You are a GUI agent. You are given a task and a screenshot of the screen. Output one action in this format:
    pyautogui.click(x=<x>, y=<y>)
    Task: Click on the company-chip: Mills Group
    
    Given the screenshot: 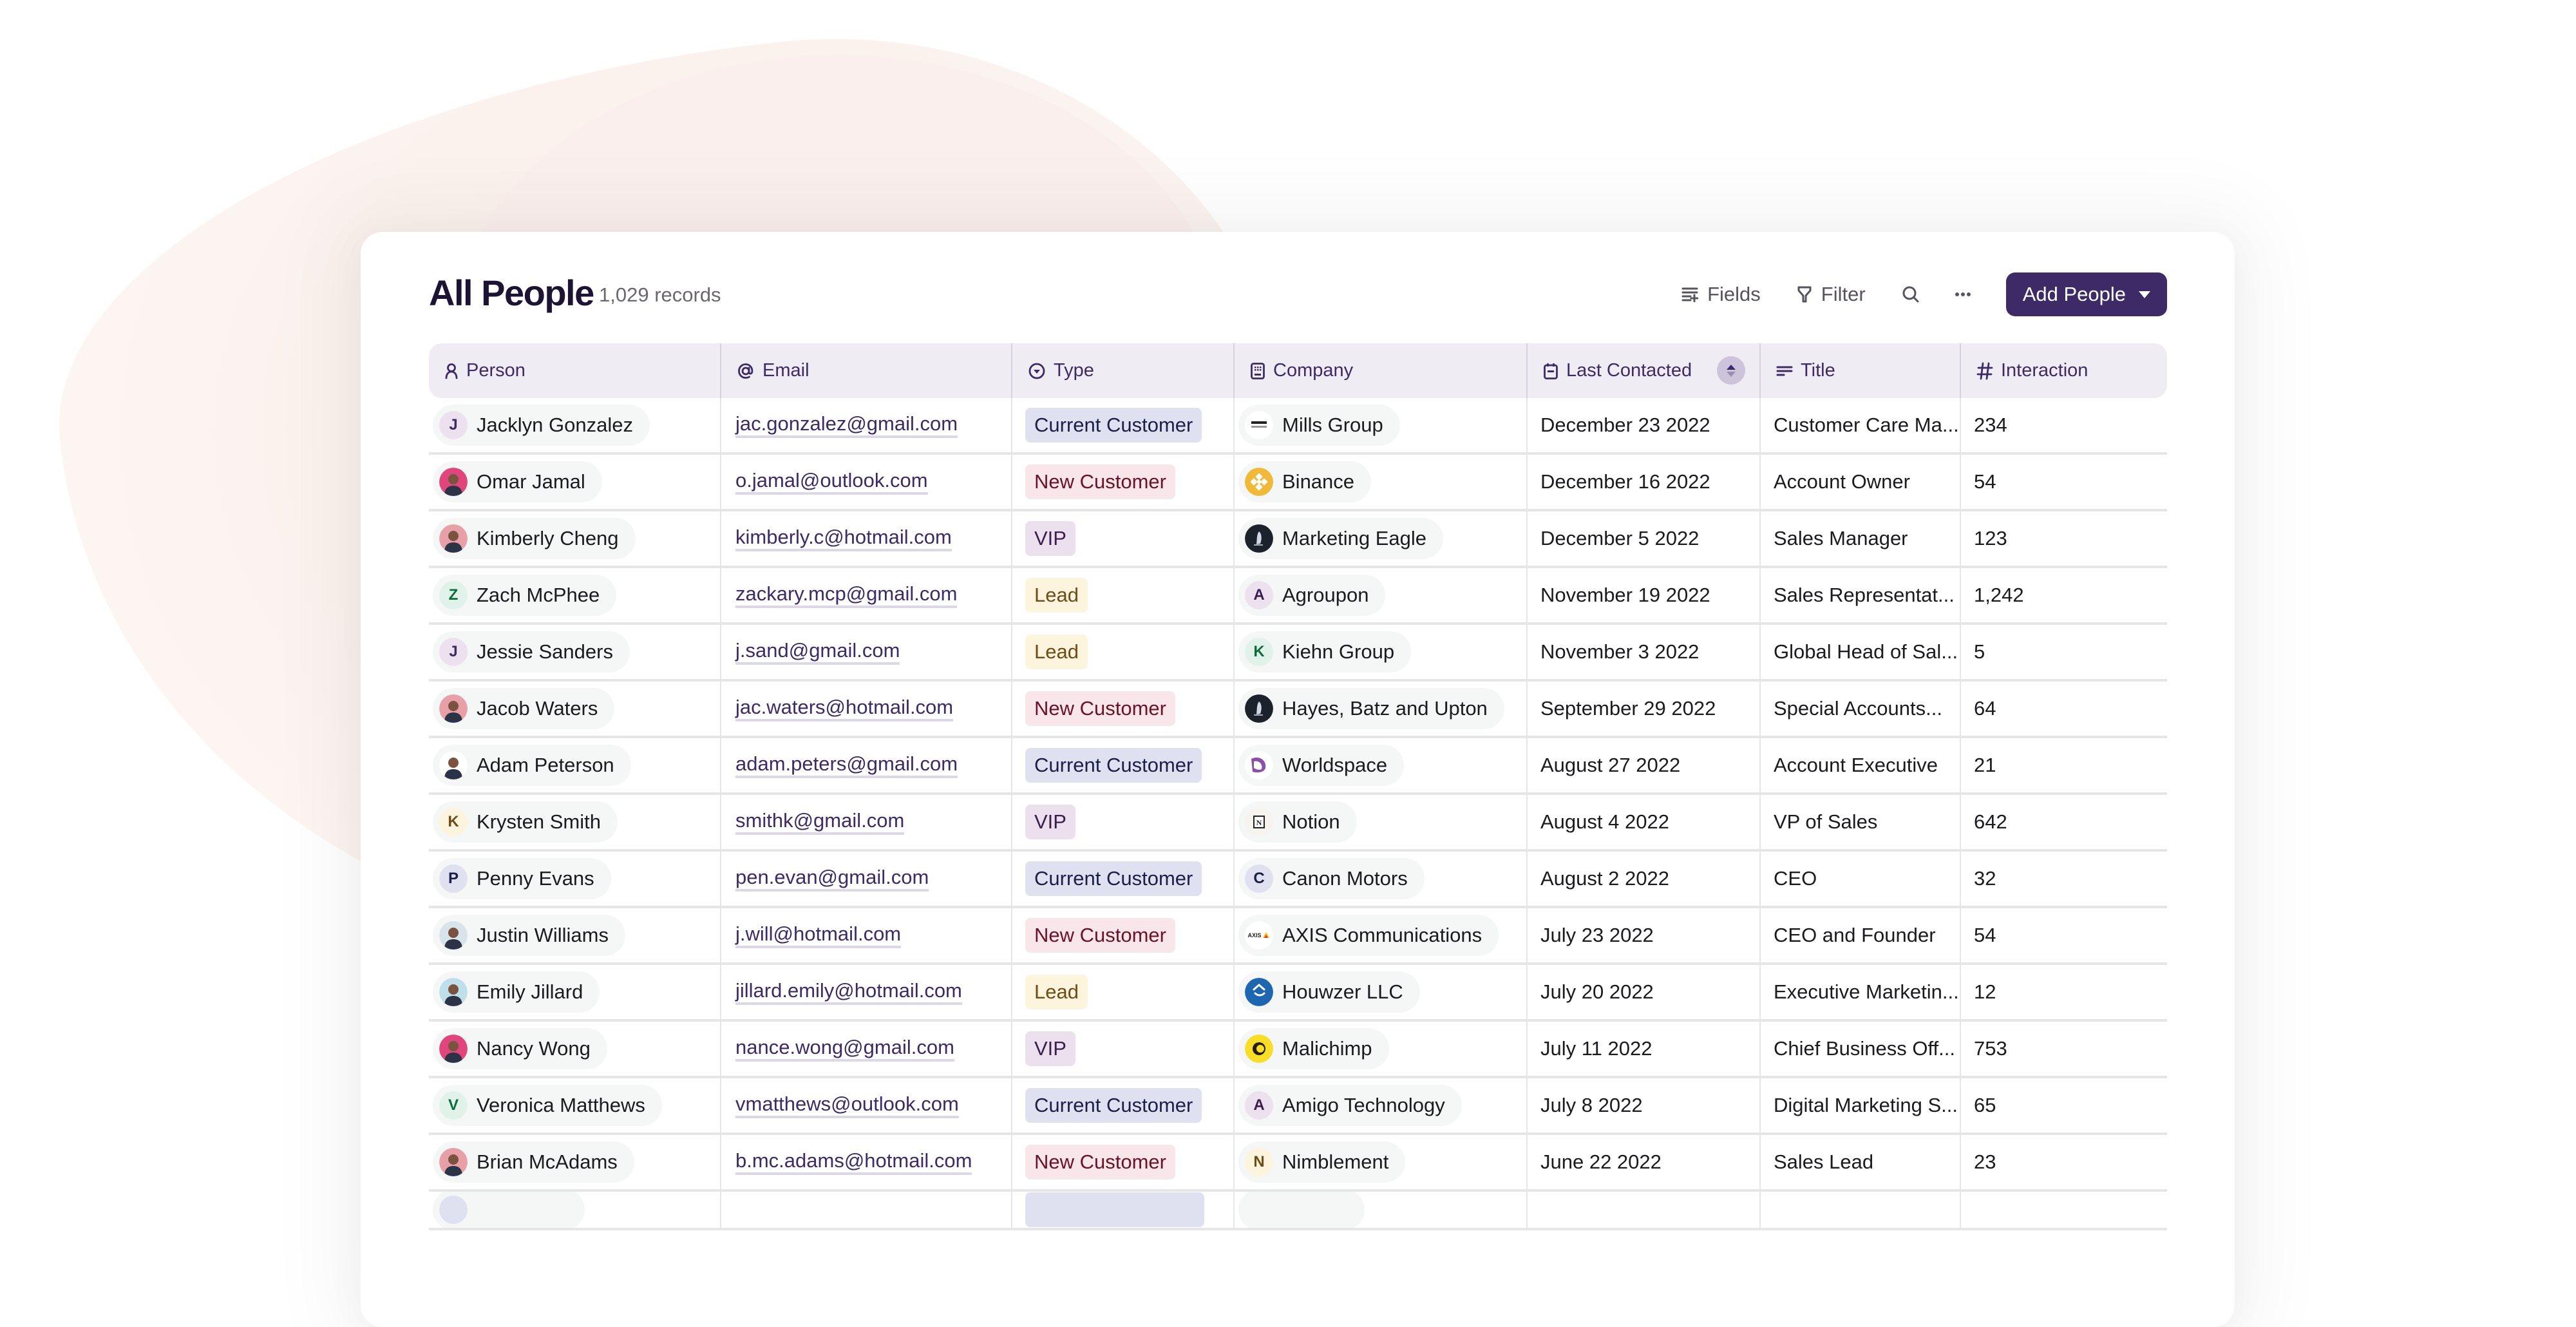 What is the action you would take?
    pyautogui.click(x=1319, y=425)
    